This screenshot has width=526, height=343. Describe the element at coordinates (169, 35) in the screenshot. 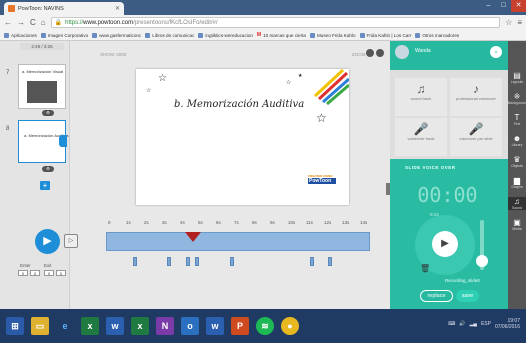

I see `bookmark-item: Libros de comunicac` at that location.